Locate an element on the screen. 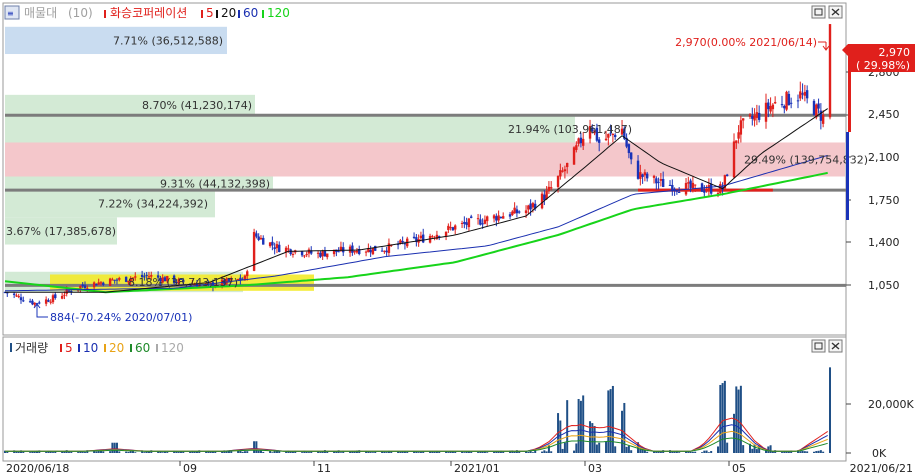  volume-restore-button is located at coordinates (818, 346).